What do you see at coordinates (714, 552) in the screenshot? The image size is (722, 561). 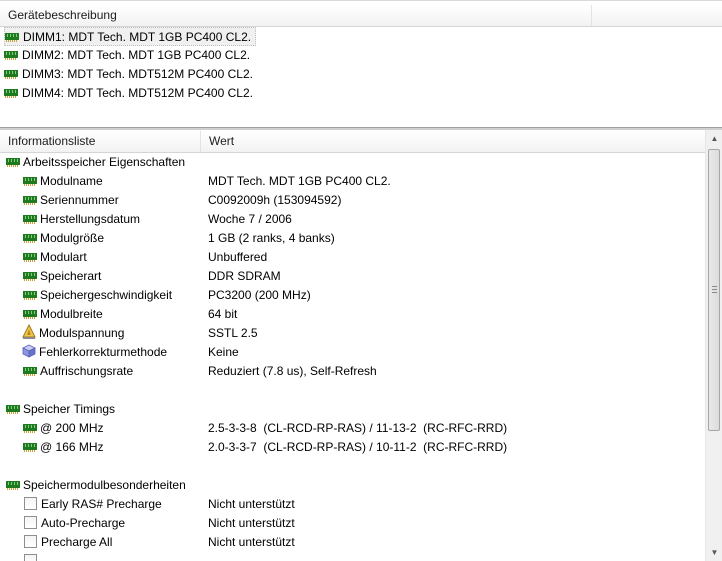 I see `scroll-down-arrow-icon: ▼` at bounding box center [714, 552].